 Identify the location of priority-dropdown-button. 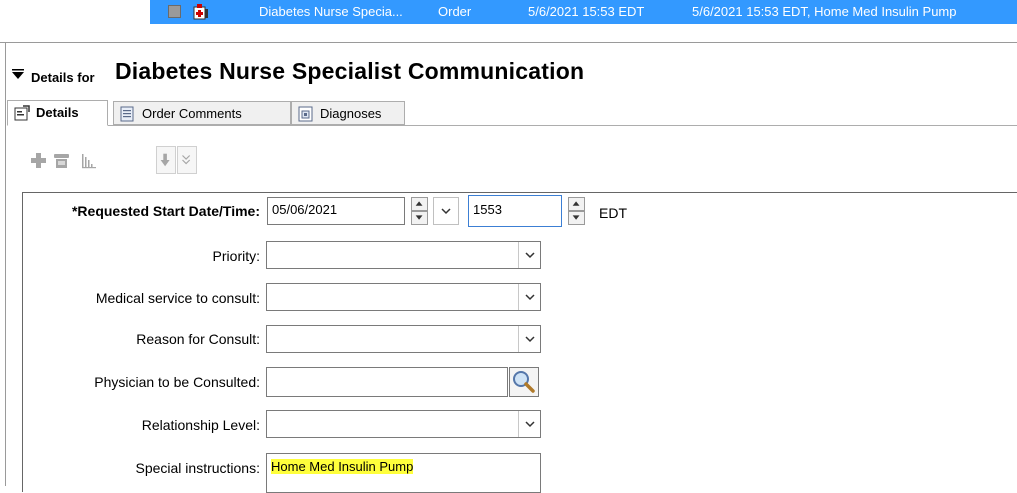
(529, 255).